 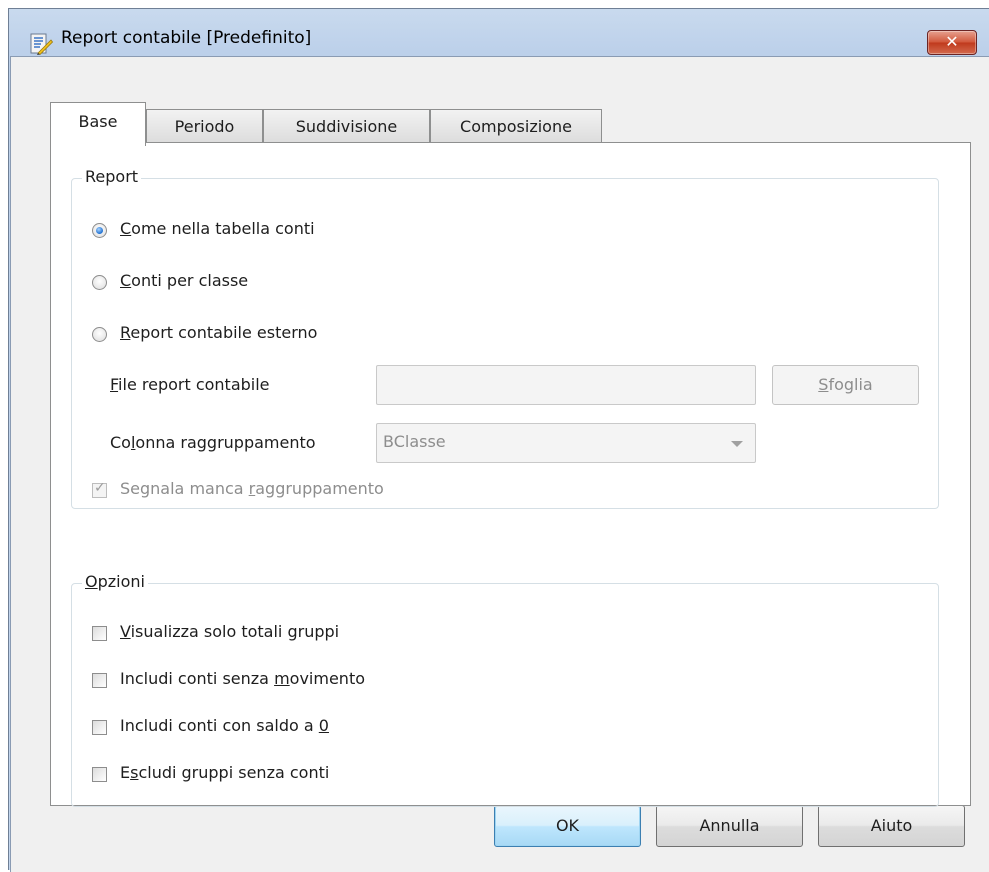 What do you see at coordinates (99, 680) in the screenshot?
I see `checkbox-conti-senza-movimento` at bounding box center [99, 680].